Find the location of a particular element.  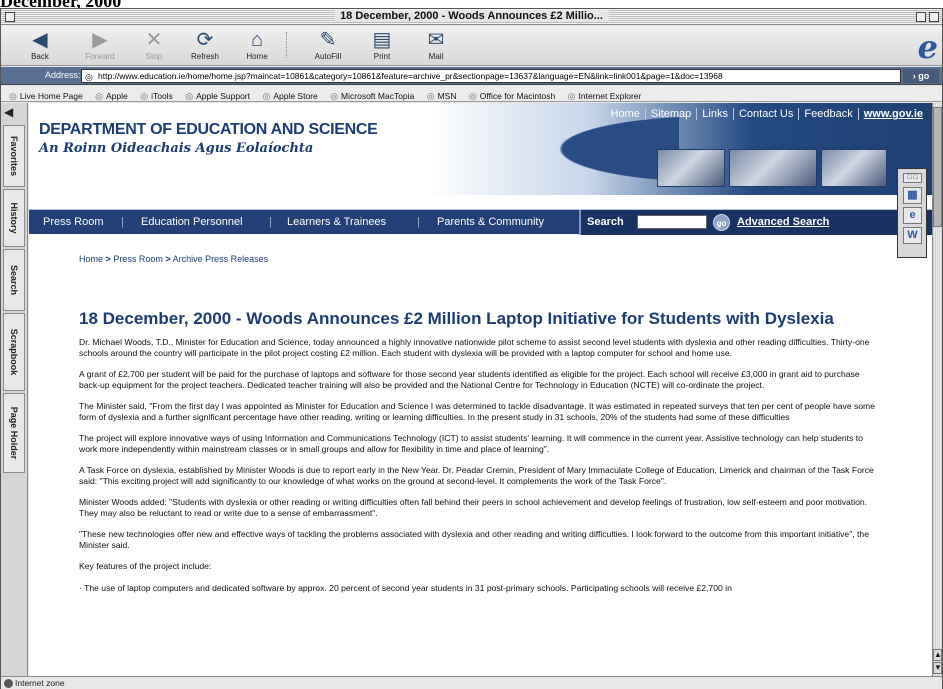

tab-page-holder: Page Holder is located at coordinates (14, 433).